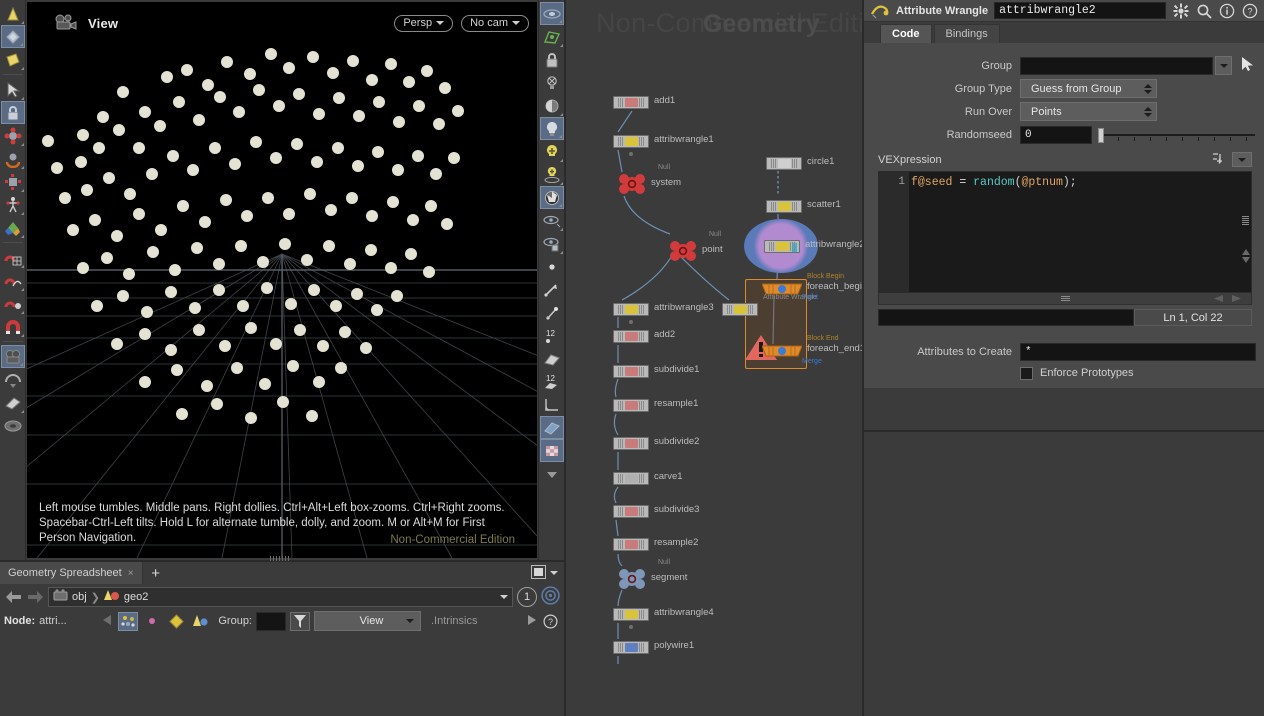  Describe the element at coordinates (656, 511) in the screenshot. I see `network-node-subdivide3: subdivide3` at that location.